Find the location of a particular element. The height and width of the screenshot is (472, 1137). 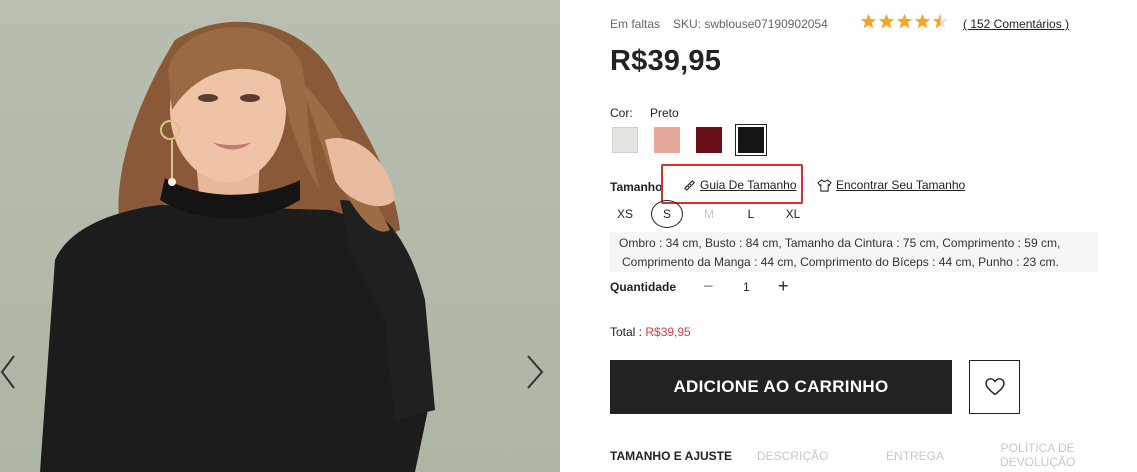

size-option-s: S is located at coordinates (667, 214).